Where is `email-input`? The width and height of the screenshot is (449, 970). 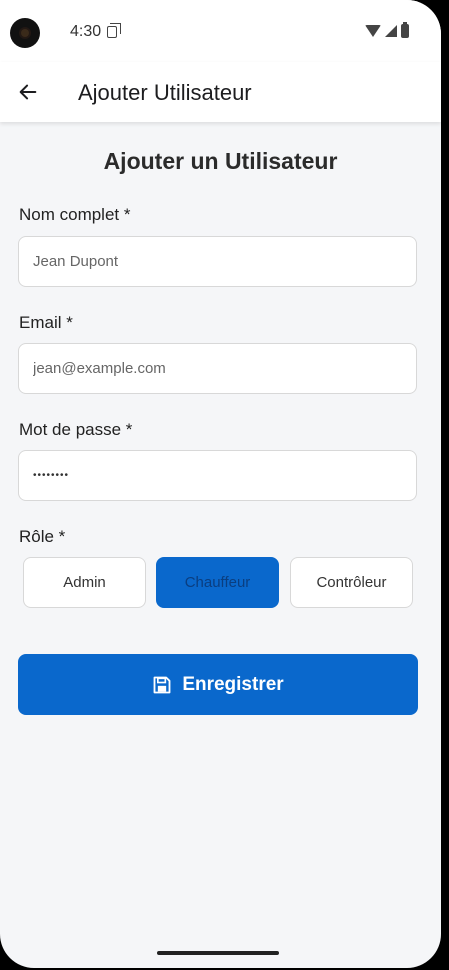 email-input is located at coordinates (217, 368).